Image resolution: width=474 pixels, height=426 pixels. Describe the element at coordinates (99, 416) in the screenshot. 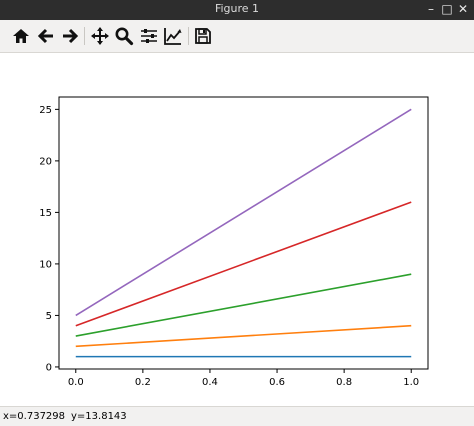

I see `cursor-y-readout: y=13.8143` at that location.